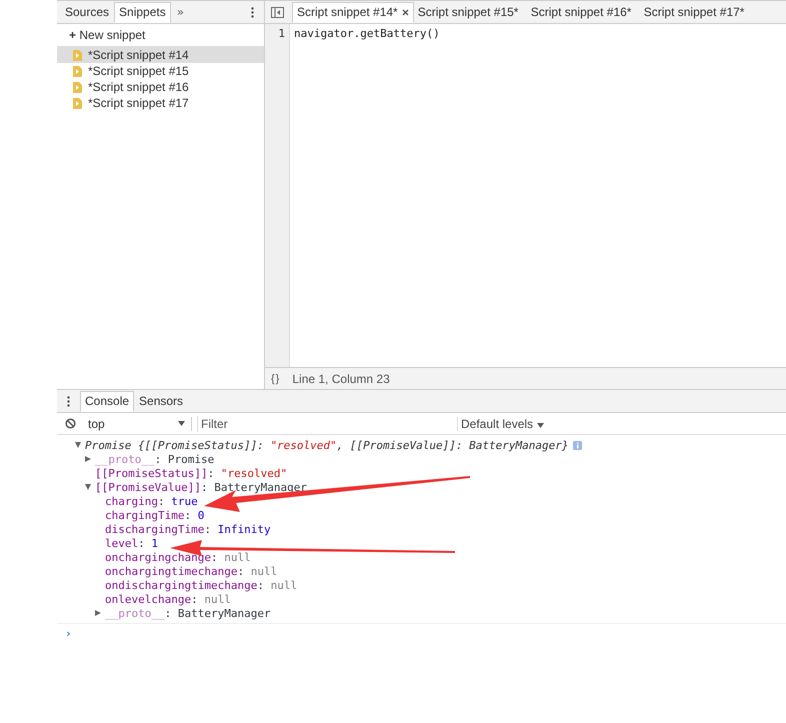 This screenshot has width=786, height=723. I want to click on line-number: 1, so click(281, 33).